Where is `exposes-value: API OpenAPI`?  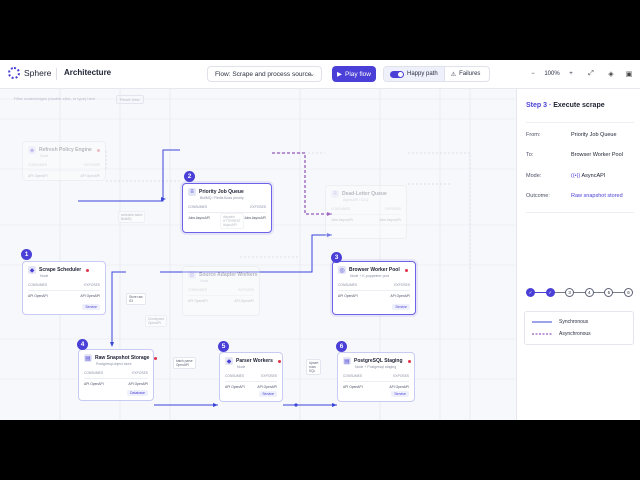
exposes-value: API OpenAPI is located at coordinates (400, 296).